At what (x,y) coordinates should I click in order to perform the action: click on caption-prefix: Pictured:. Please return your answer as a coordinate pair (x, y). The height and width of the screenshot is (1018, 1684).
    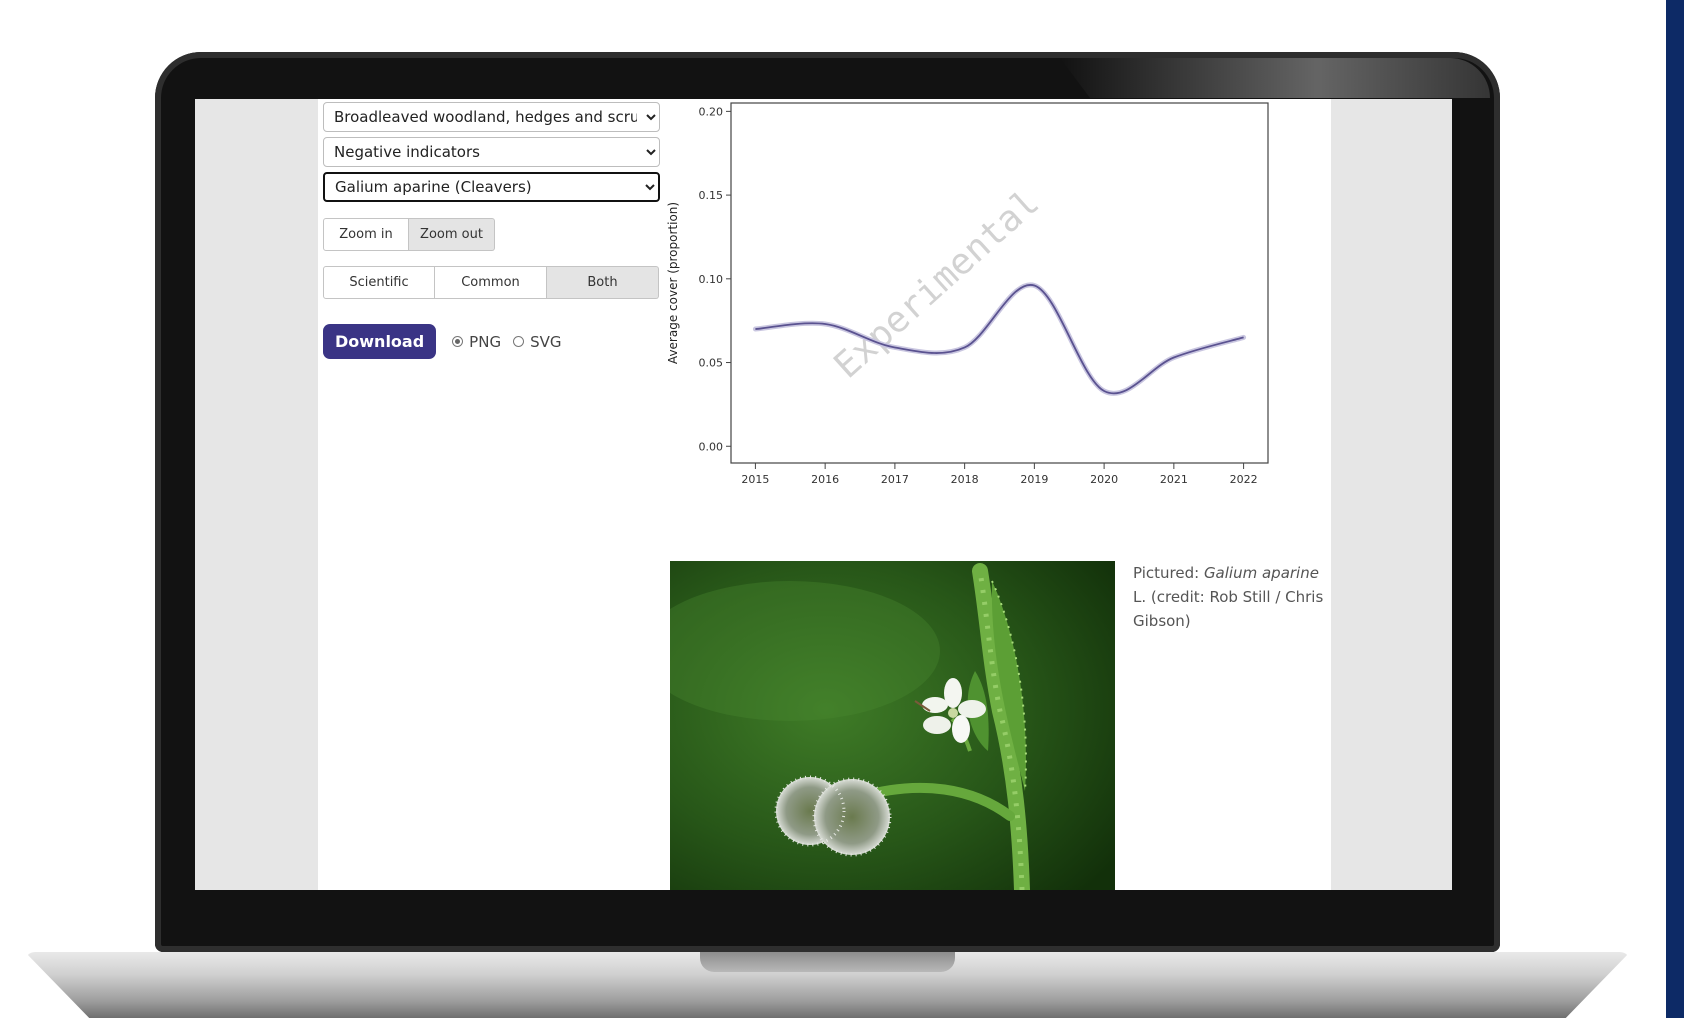
    Looking at the image, I should click on (1168, 573).